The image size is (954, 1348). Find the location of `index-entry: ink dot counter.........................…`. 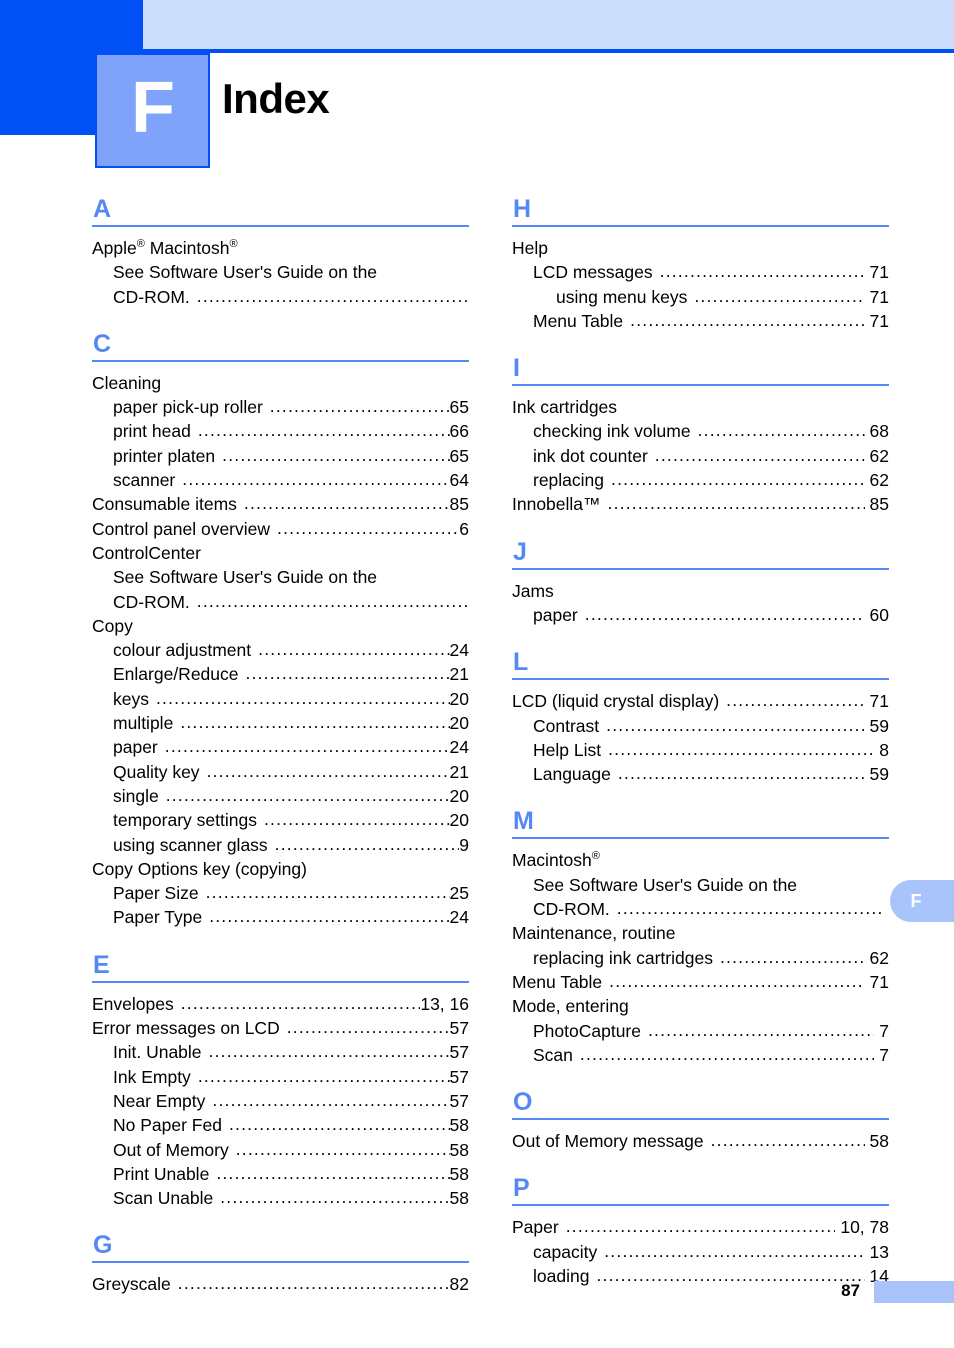

index-entry: ink dot counter.........................… is located at coordinates (700, 456).